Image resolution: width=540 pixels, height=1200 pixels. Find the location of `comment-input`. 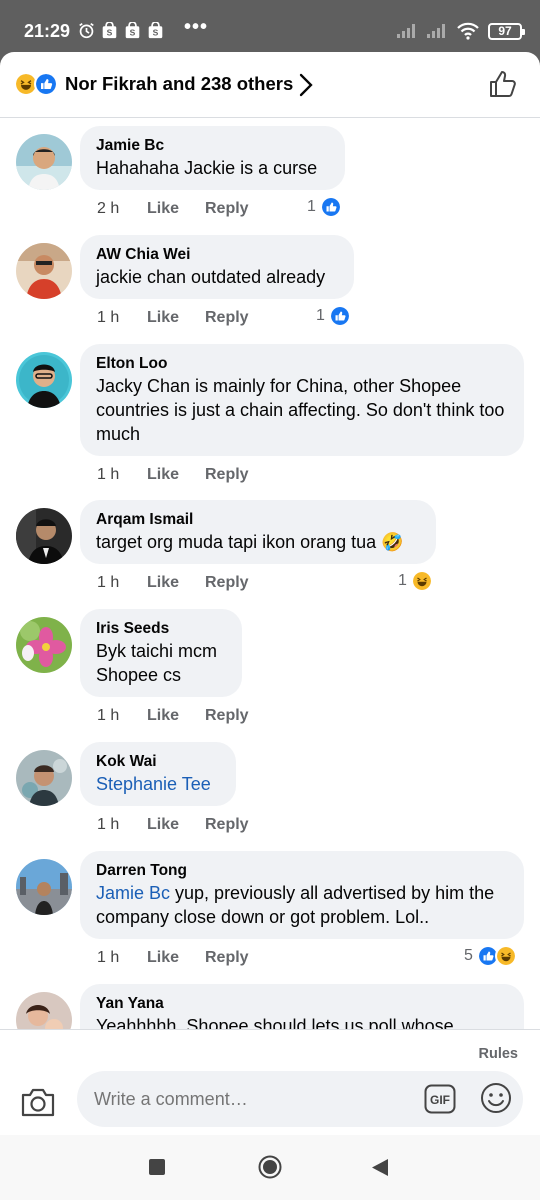

comment-input is located at coordinates (300, 1099).